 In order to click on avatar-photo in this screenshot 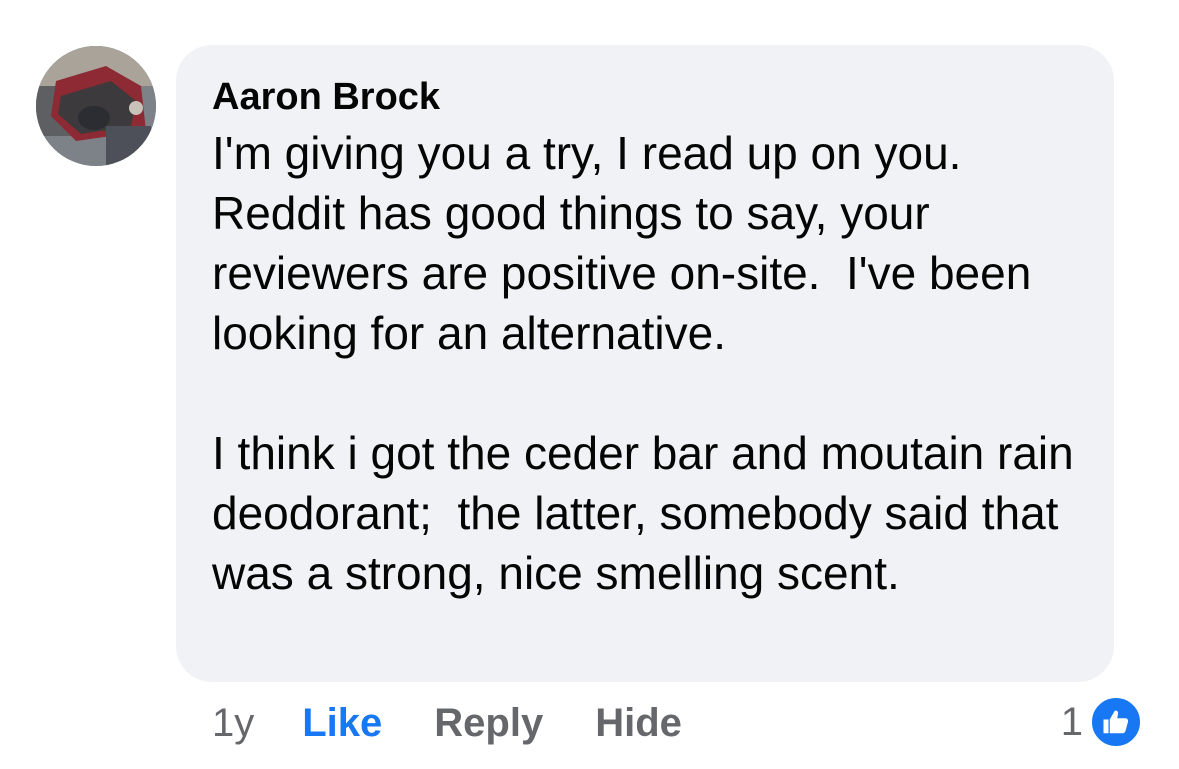, I will do `click(96, 106)`.